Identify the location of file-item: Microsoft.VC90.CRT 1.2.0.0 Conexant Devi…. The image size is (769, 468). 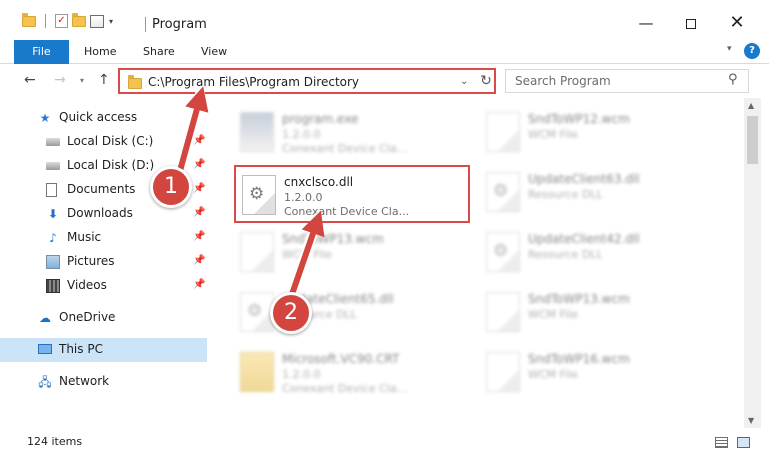
(354, 373).